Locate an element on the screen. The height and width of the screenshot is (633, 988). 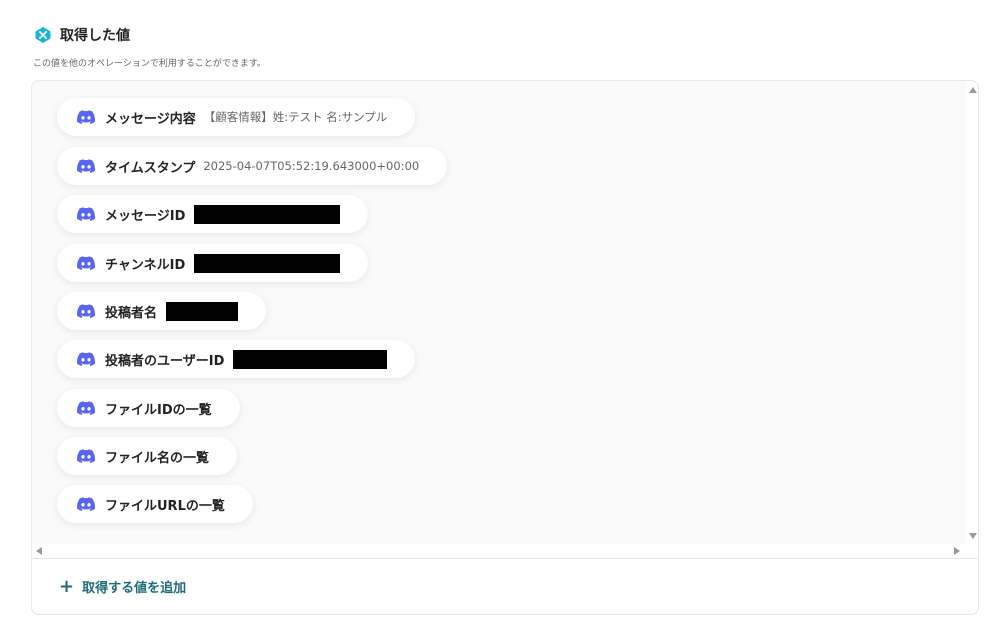
horizontal-scrollbar is located at coordinates (505, 551).